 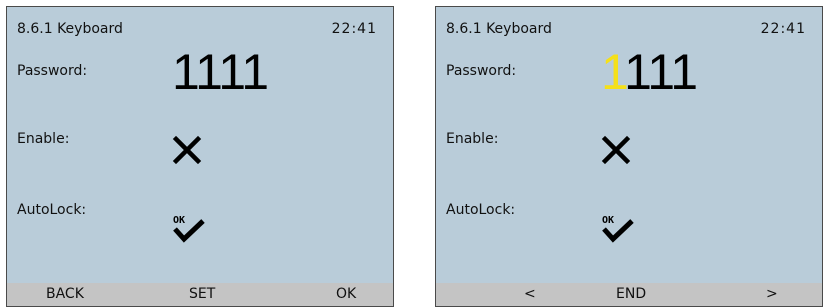 I want to click on softkey-bar: BACK SET OK, so click(x=200, y=294).